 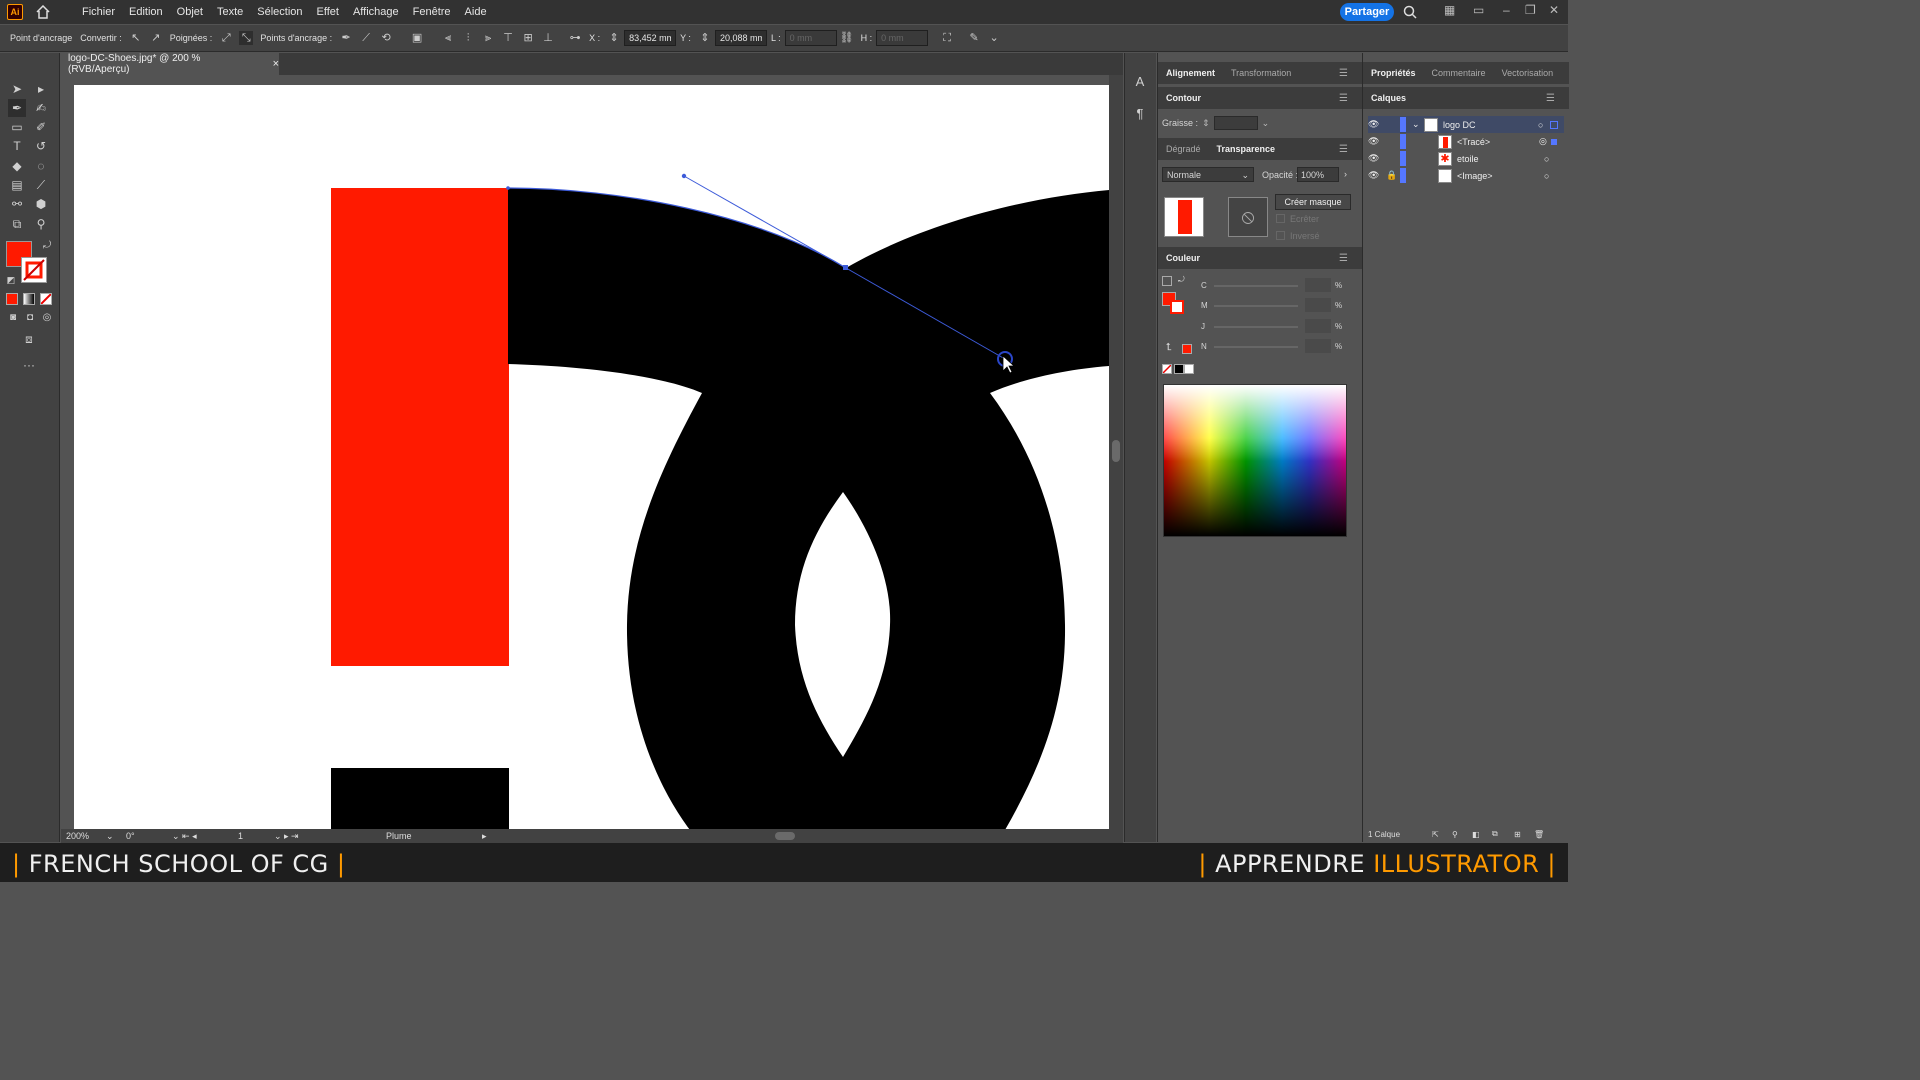 What do you see at coordinates (17, 89) in the screenshot?
I see `selection-tool-icon: ➤` at bounding box center [17, 89].